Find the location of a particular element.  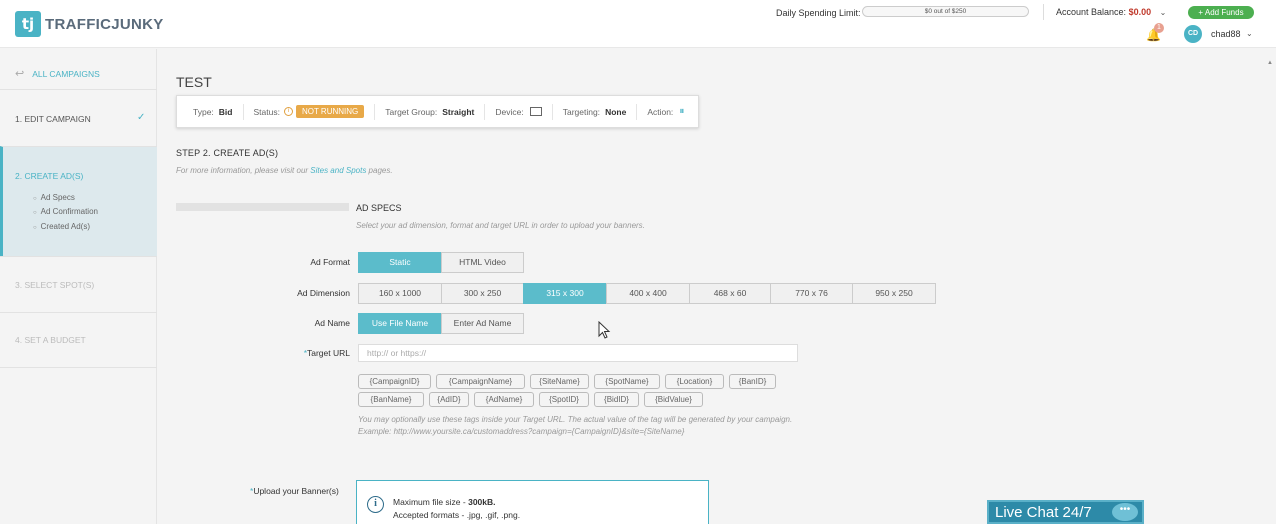

info-targeting-label: Targeting: is located at coordinates (581, 111).